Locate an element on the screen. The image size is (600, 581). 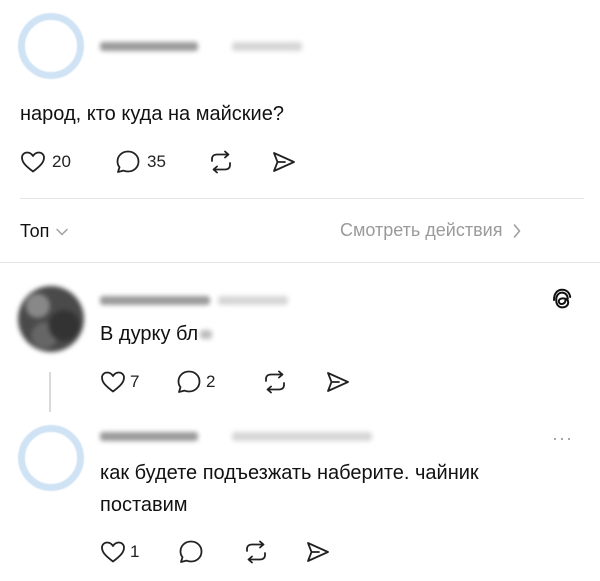
repost-button is located at coordinates (221, 162).